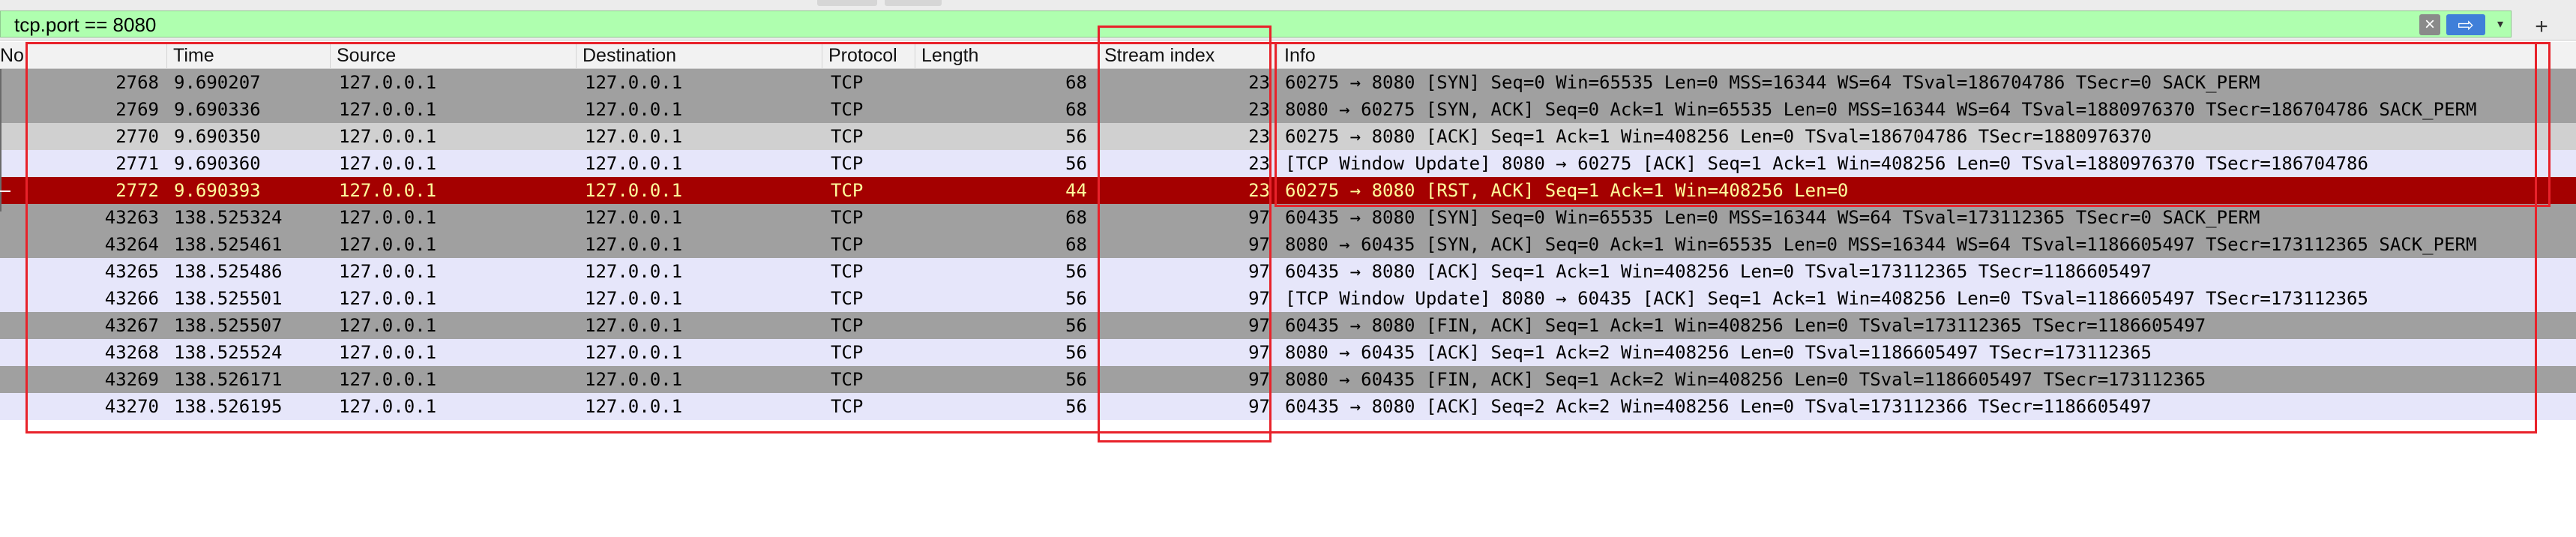  What do you see at coordinates (2429, 24) in the screenshot?
I see `clear-filter-icon: ×` at bounding box center [2429, 24].